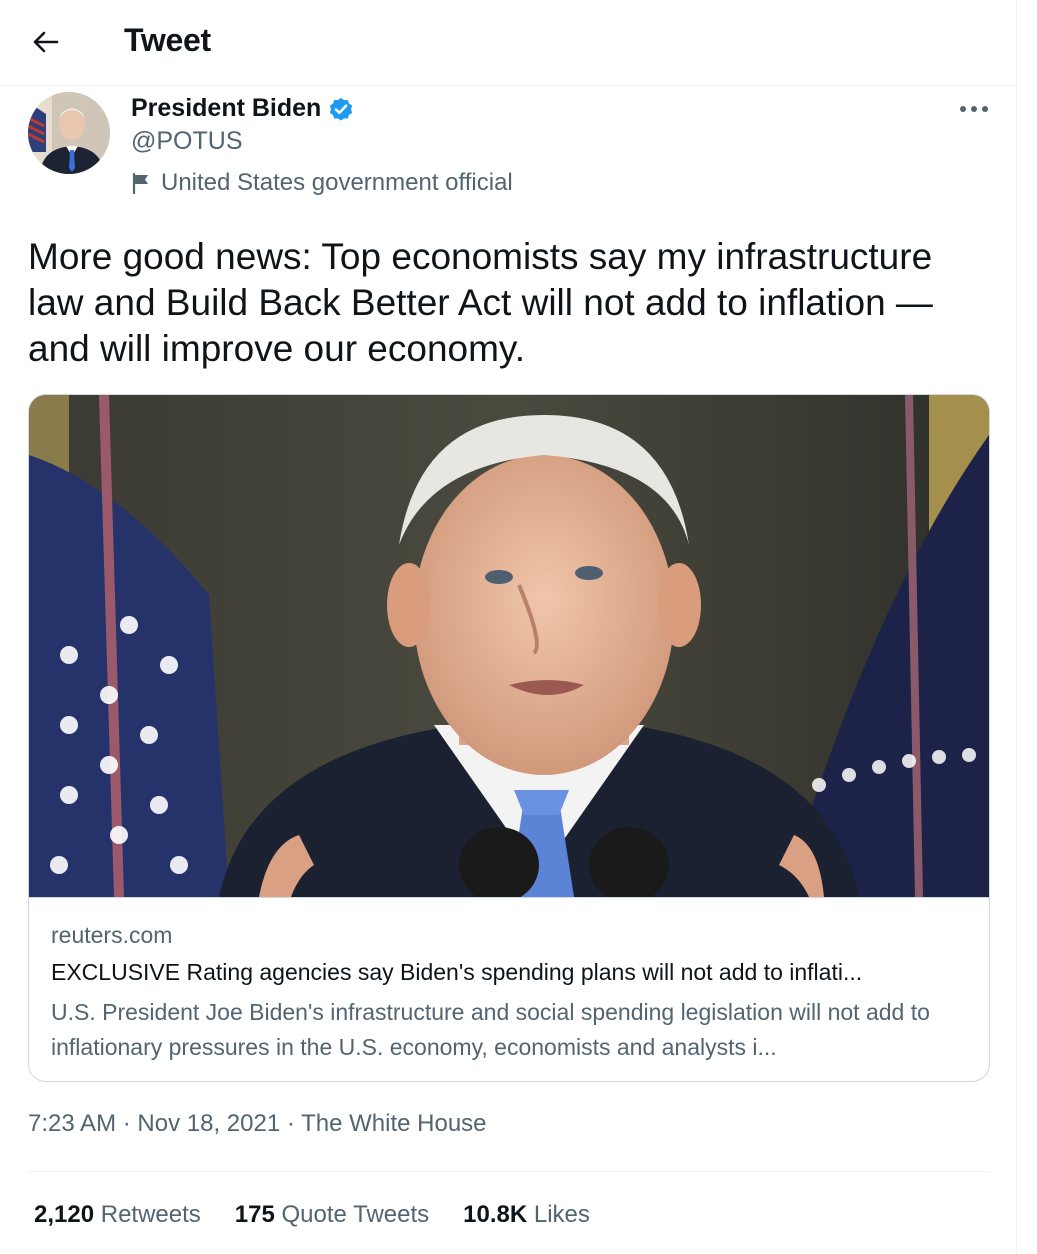  I want to click on back-button, so click(46, 42).